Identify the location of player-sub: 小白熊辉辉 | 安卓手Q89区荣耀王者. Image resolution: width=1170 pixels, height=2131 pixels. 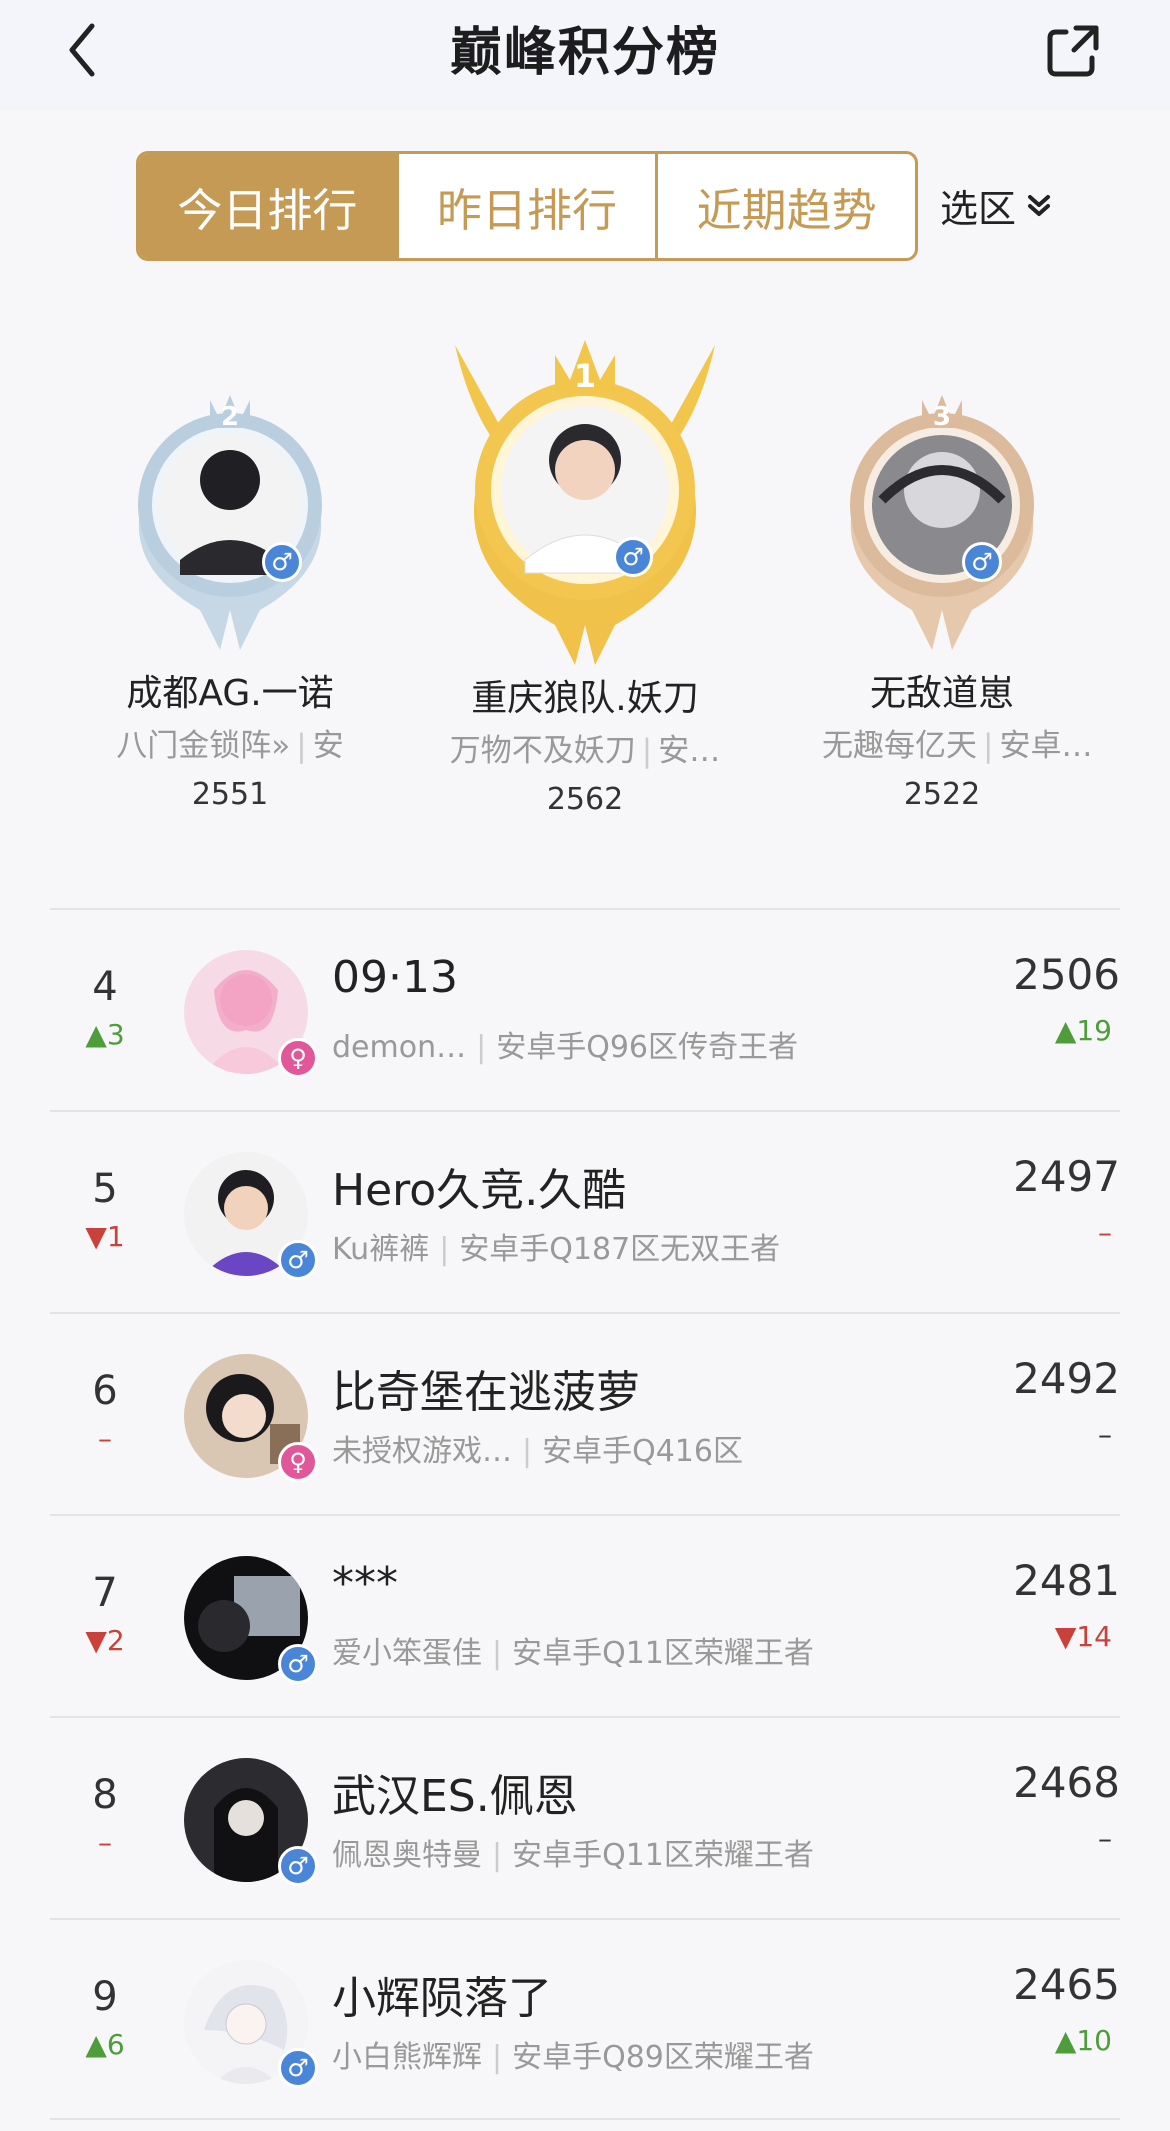
(573, 2057).